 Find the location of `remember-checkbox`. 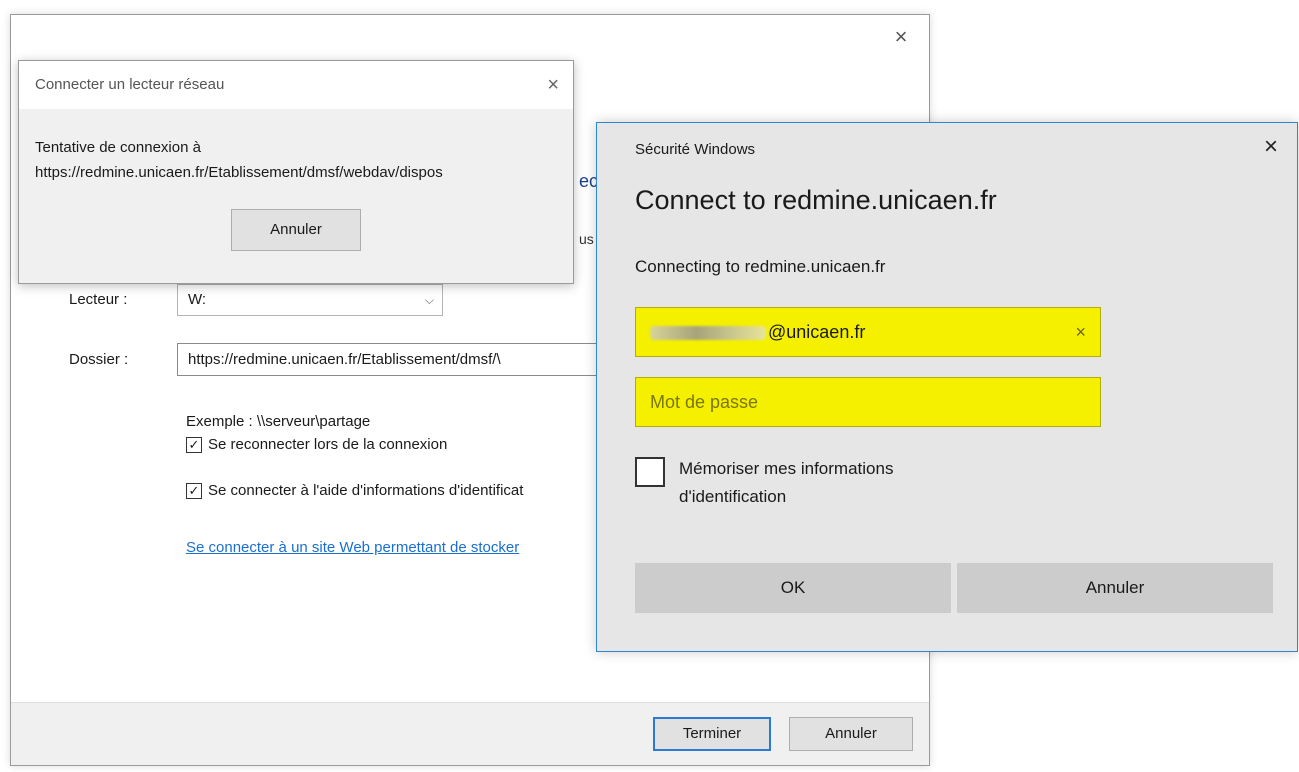

remember-checkbox is located at coordinates (650, 472).